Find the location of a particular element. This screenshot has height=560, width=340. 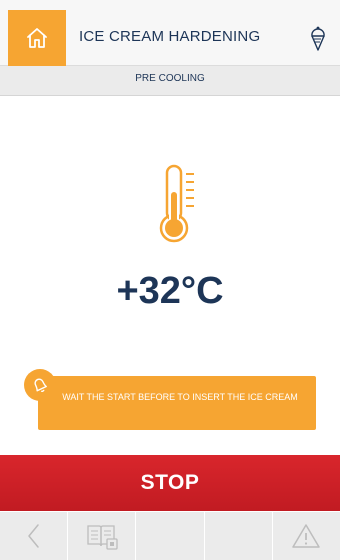

back-button is located at coordinates (34, 536).